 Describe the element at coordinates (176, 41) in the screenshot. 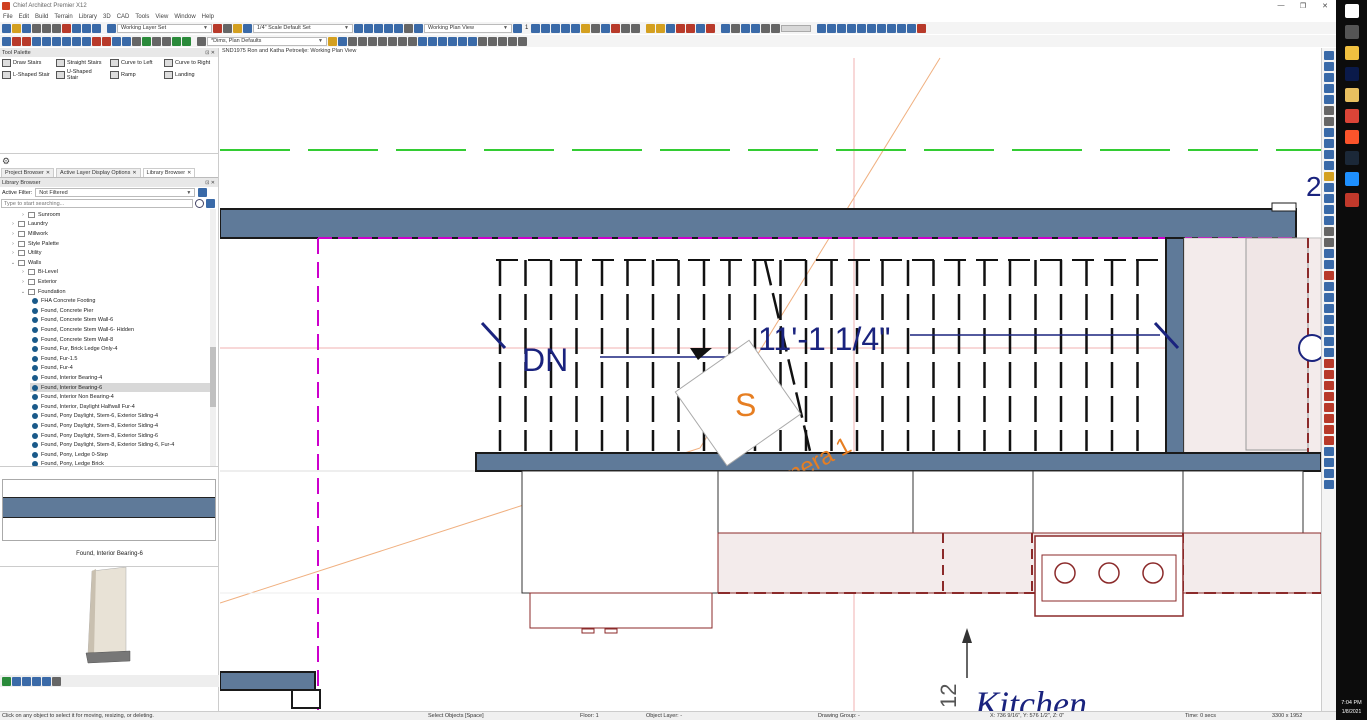

I see `green-icon` at that location.